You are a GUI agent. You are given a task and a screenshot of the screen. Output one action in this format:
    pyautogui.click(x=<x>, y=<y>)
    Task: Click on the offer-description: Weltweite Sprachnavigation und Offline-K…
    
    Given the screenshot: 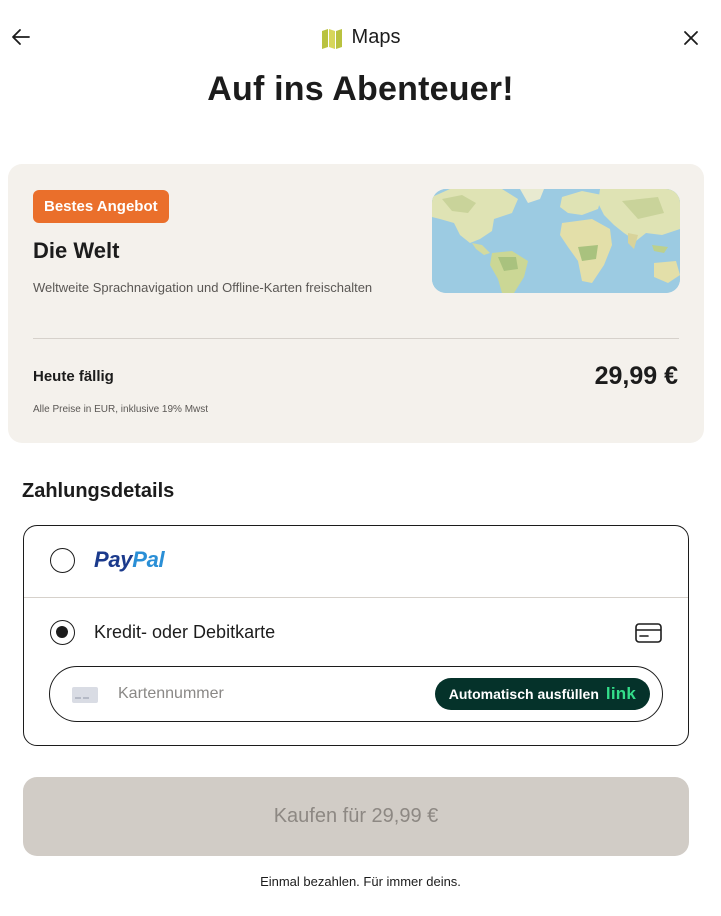 What is the action you would take?
    pyautogui.click(x=203, y=287)
    